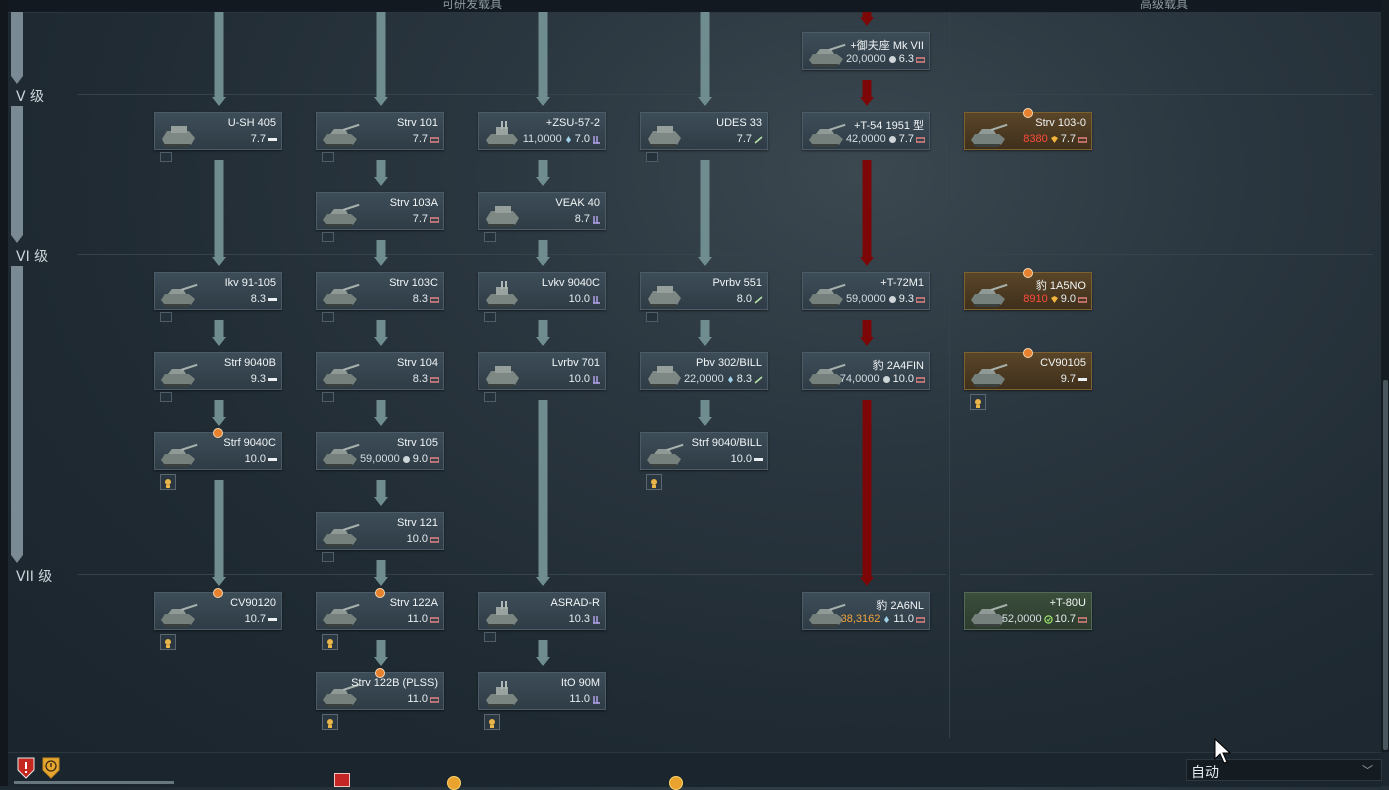  Describe the element at coordinates (218, 371) in the screenshot. I see `vehicle-card: Strf 9040B 9.3` at that location.